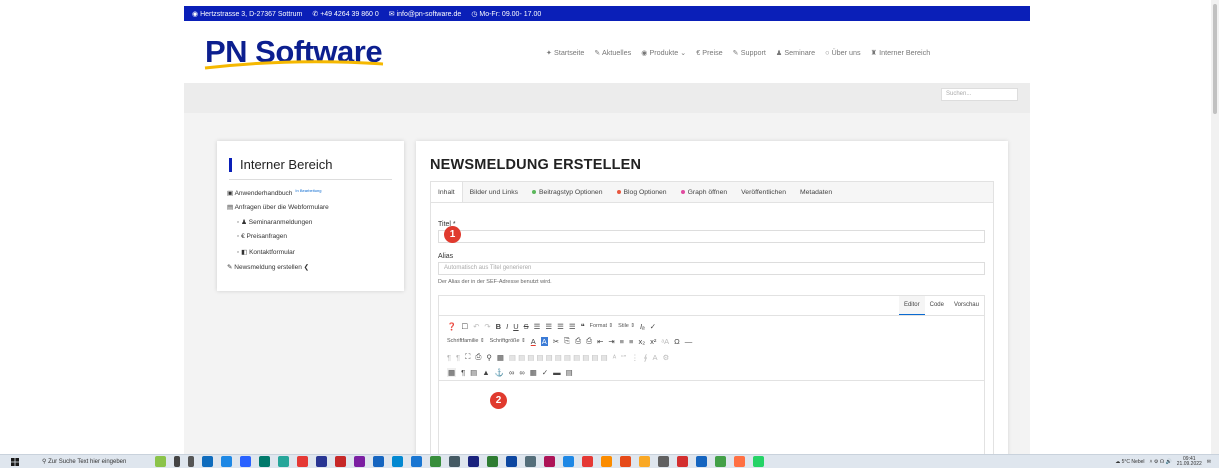 This screenshot has width=1219, height=468. What do you see at coordinates (1209, 462) in the screenshot?
I see `notification-icon: ✉` at bounding box center [1209, 462].